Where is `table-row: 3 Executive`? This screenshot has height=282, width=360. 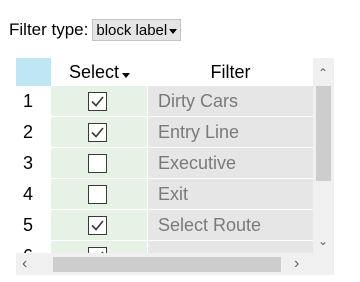 table-row: 3 Executive is located at coordinates (164, 163).